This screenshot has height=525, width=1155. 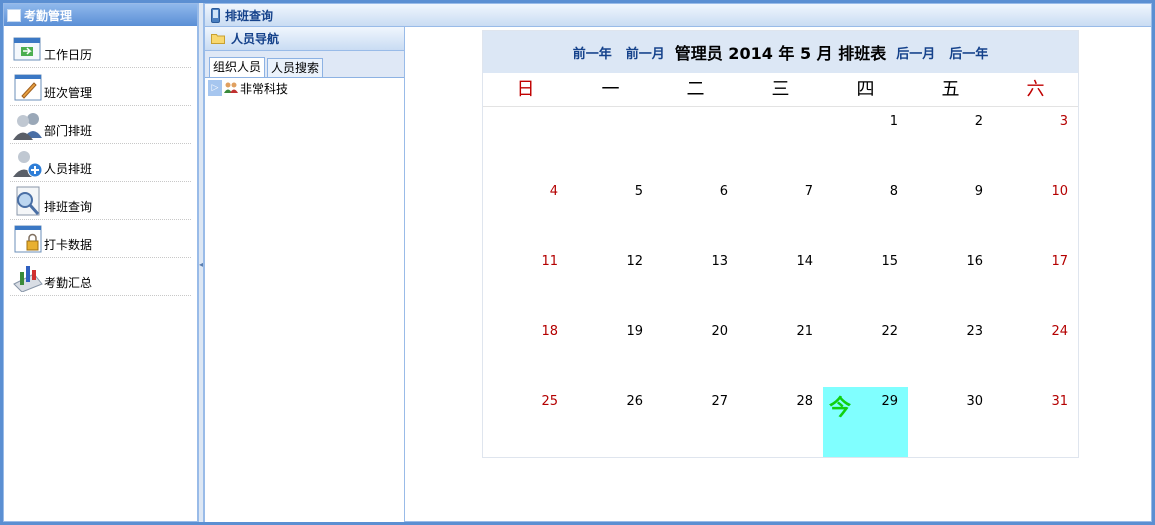 I want to click on weekday-sun: 日, so click(x=525, y=89).